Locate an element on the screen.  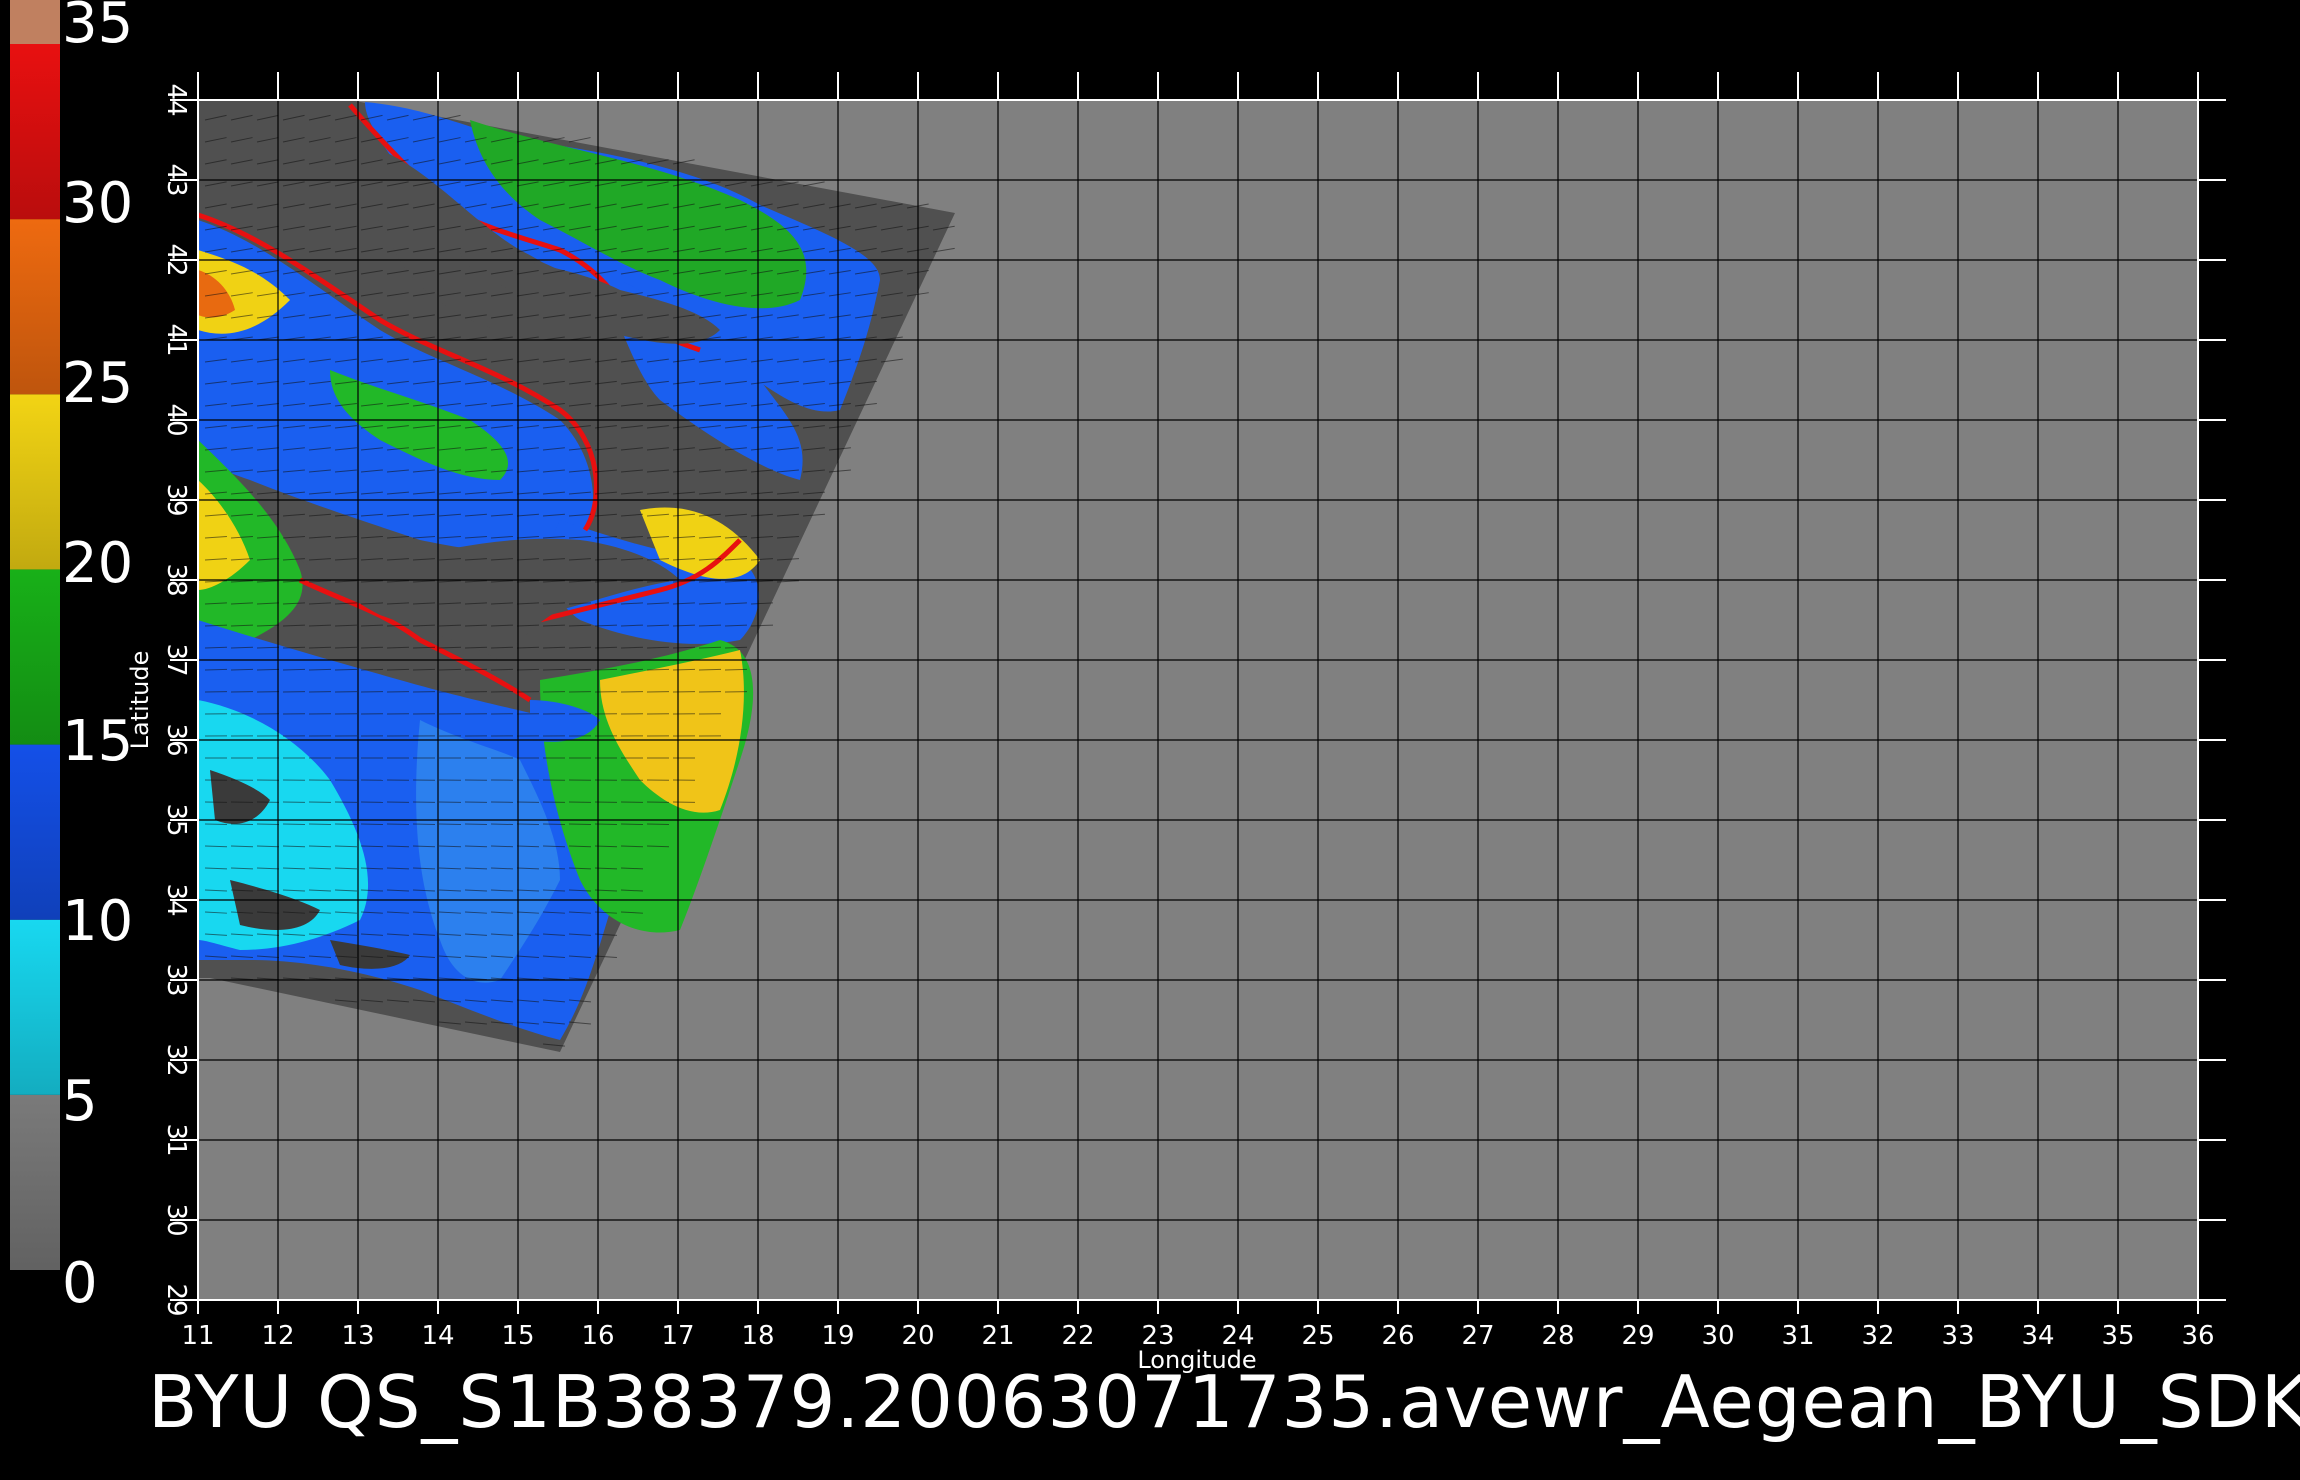
lat-tick-label: 44 is located at coordinates (176, 99).